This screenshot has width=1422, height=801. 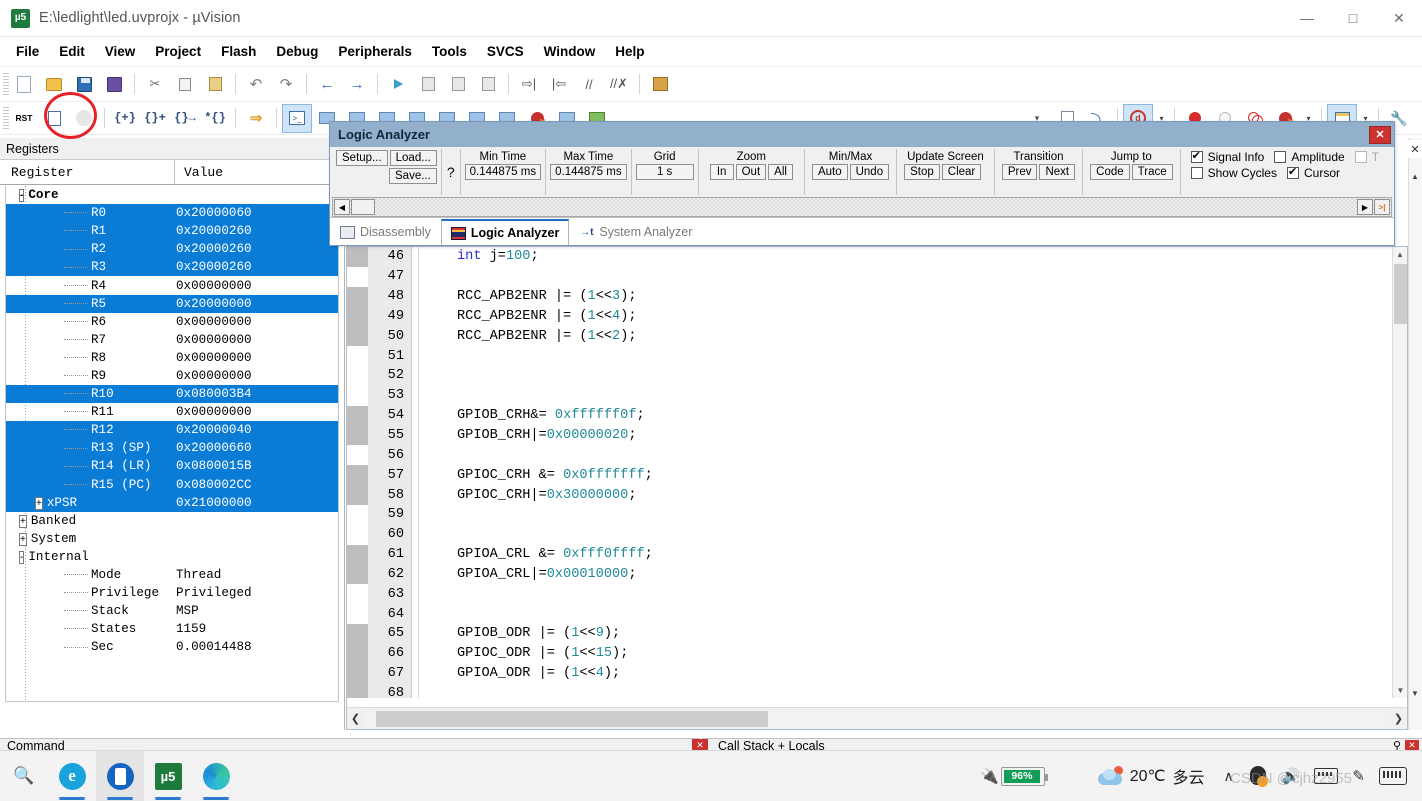 I want to click on horizontal-scroll-thumb, so click(x=572, y=718).